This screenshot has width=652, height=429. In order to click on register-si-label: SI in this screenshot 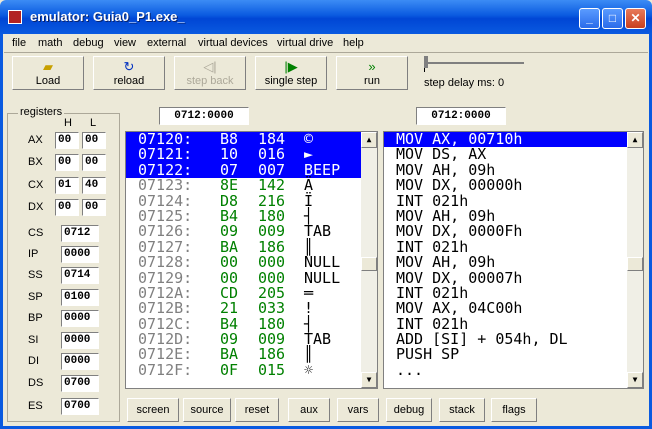, I will do `click(33, 340)`.